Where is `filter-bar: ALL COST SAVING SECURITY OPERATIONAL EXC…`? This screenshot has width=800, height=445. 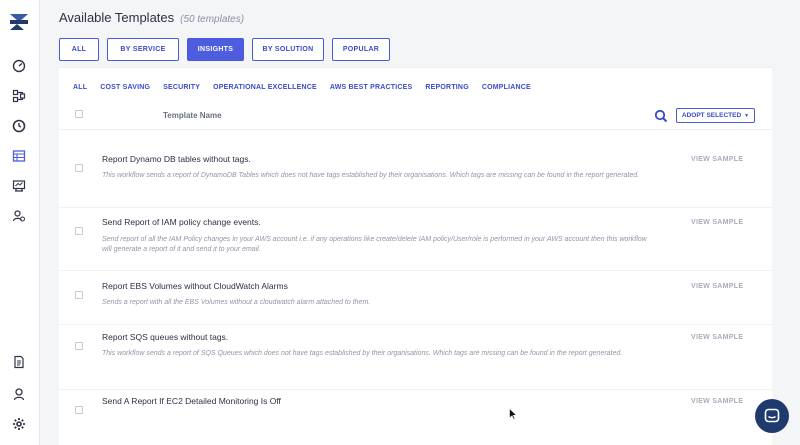 filter-bar: ALL COST SAVING SECURITY OPERATIONAL EXC… is located at coordinates (302, 87).